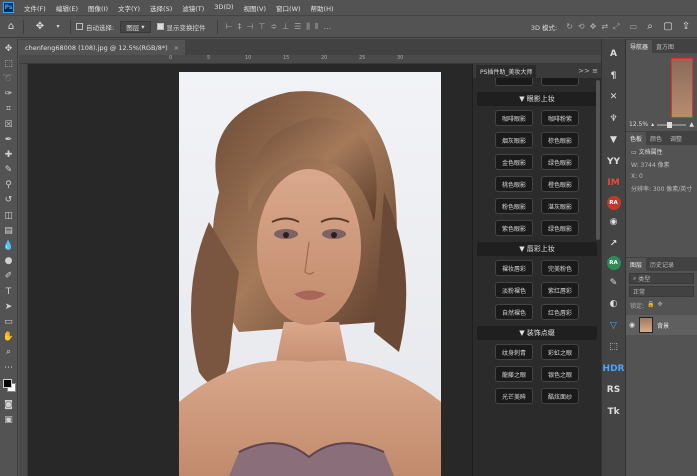 This screenshot has height=476, width=697. Describe the element at coordinates (9, 261) in the screenshot. I see `dodge-tool-icon: ●` at that location.